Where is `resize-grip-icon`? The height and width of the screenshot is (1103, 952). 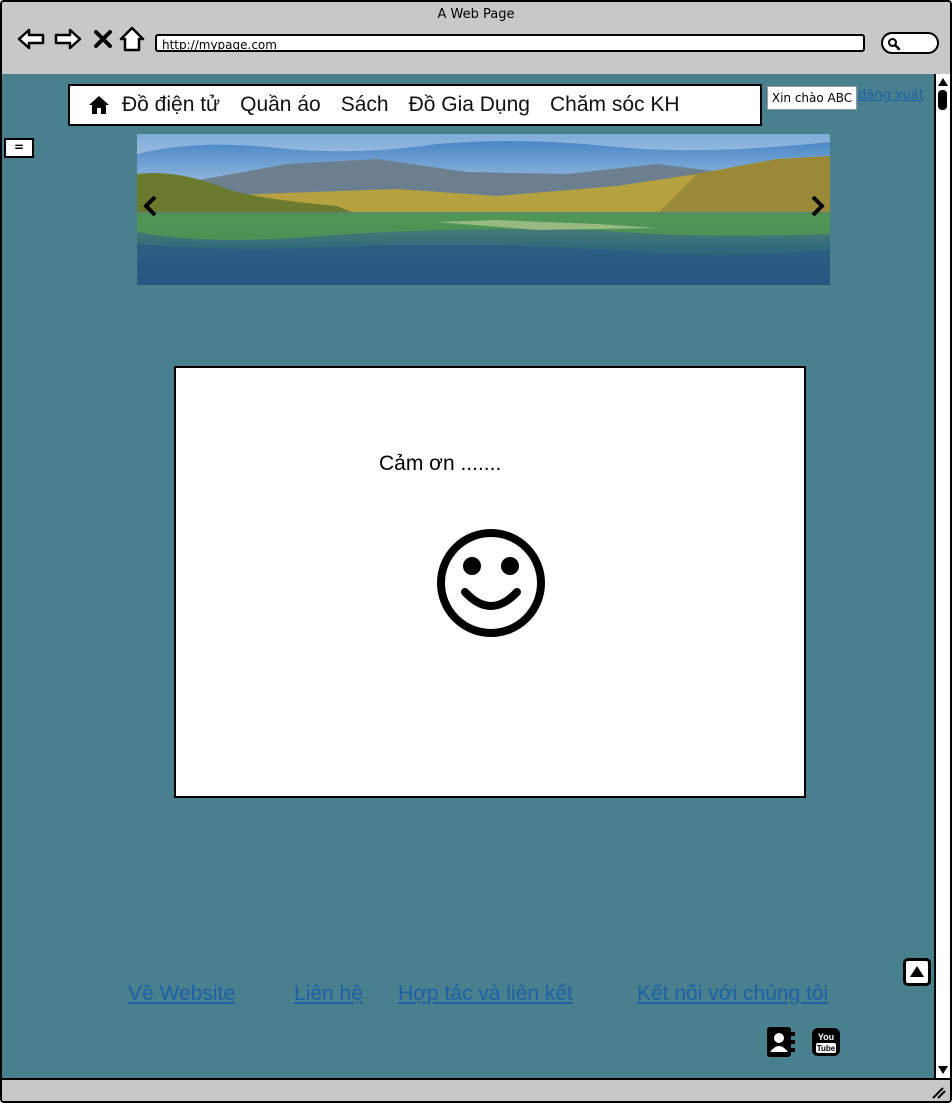
resize-grip-icon is located at coordinates (938, 1092).